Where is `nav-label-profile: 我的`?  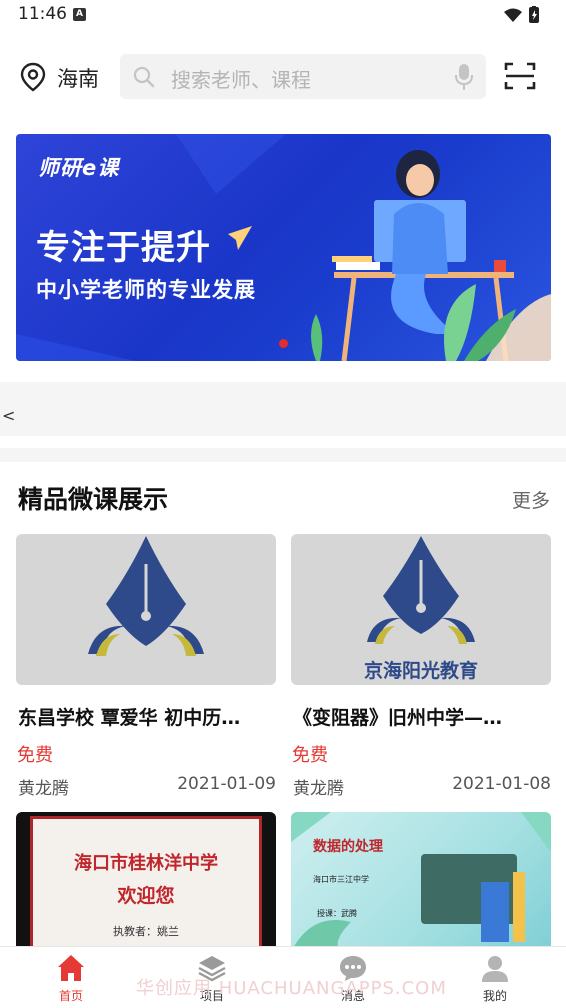 nav-label-profile: 我的 is located at coordinates (494, 996).